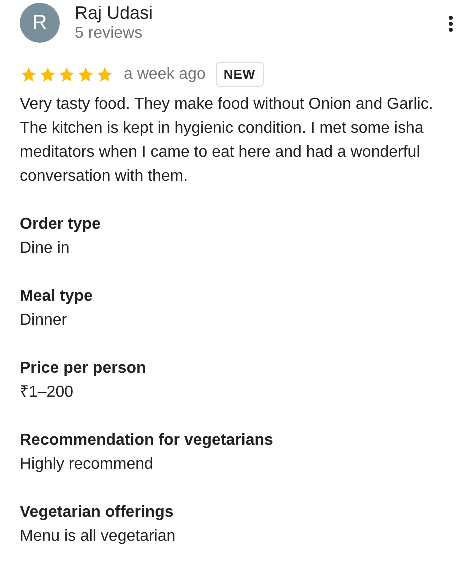 This screenshot has height=567, width=467. I want to click on detail-label: Order type, so click(61, 225).